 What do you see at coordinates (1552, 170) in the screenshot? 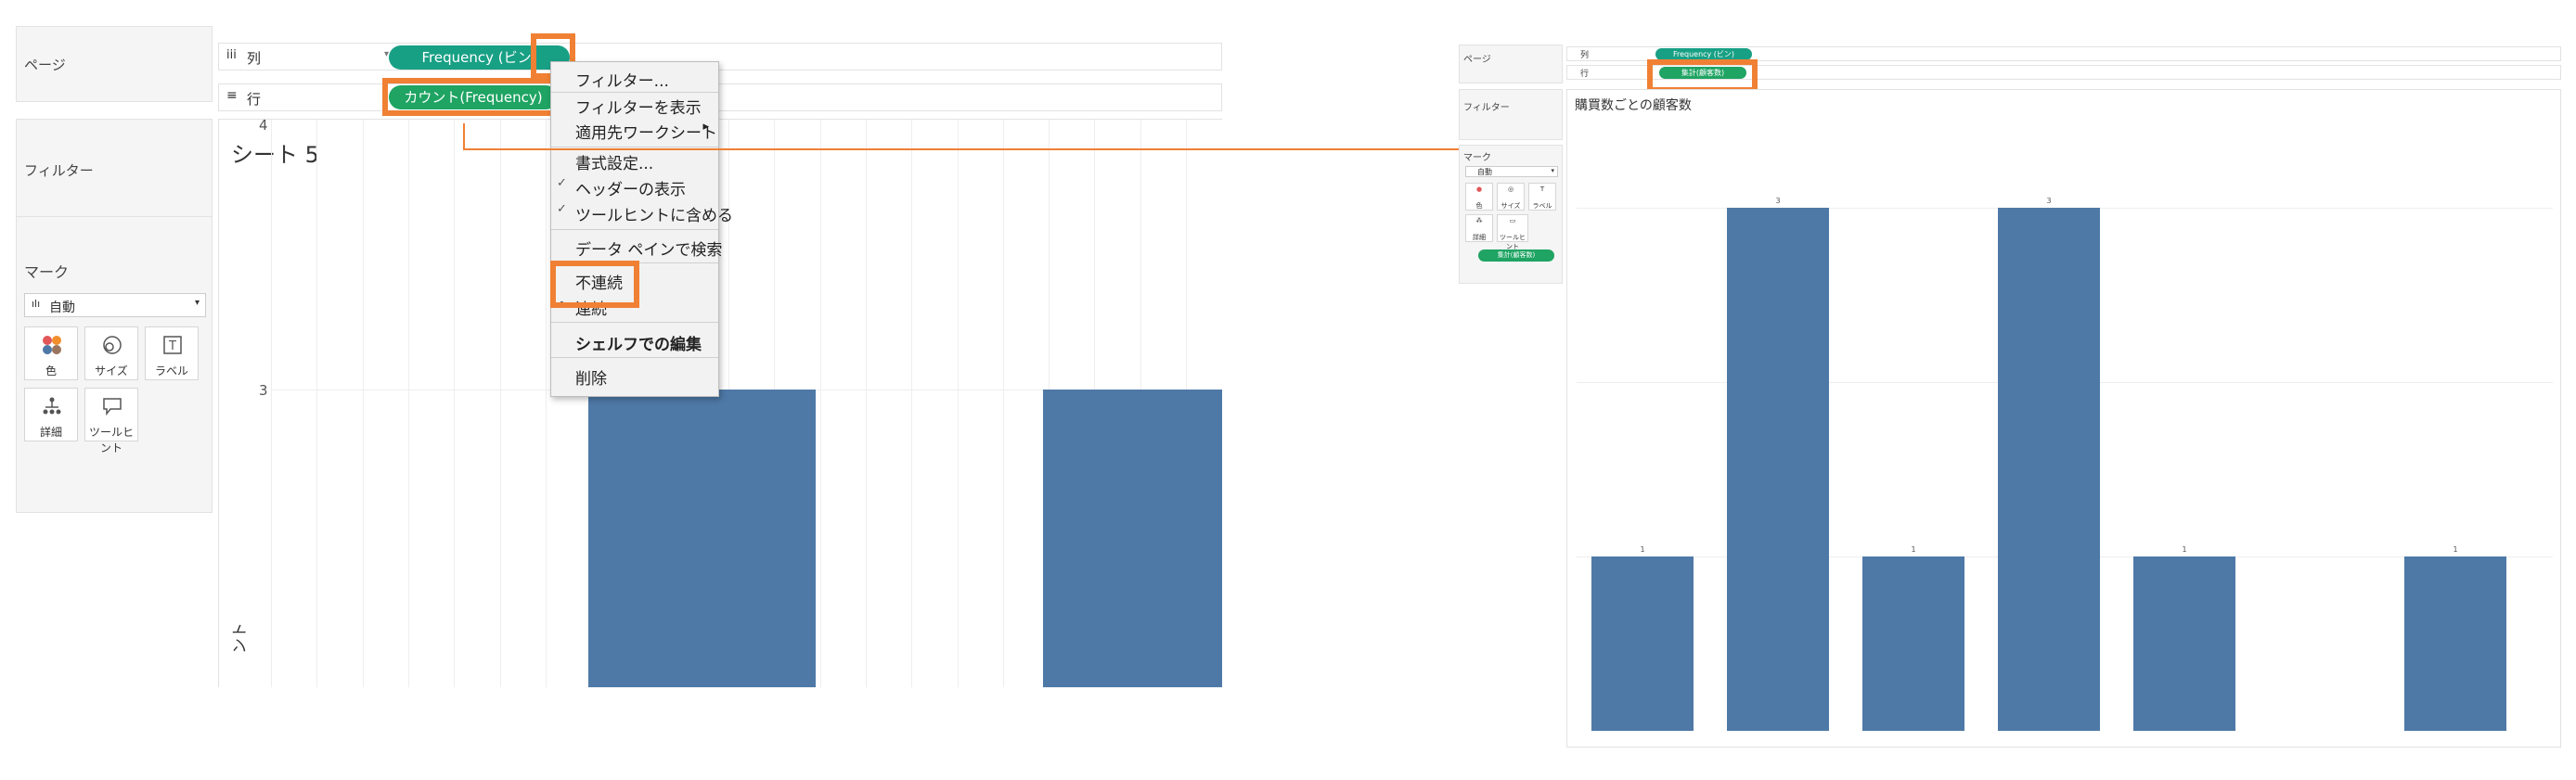
I see `chevron-down-icon: ▾` at bounding box center [1552, 170].